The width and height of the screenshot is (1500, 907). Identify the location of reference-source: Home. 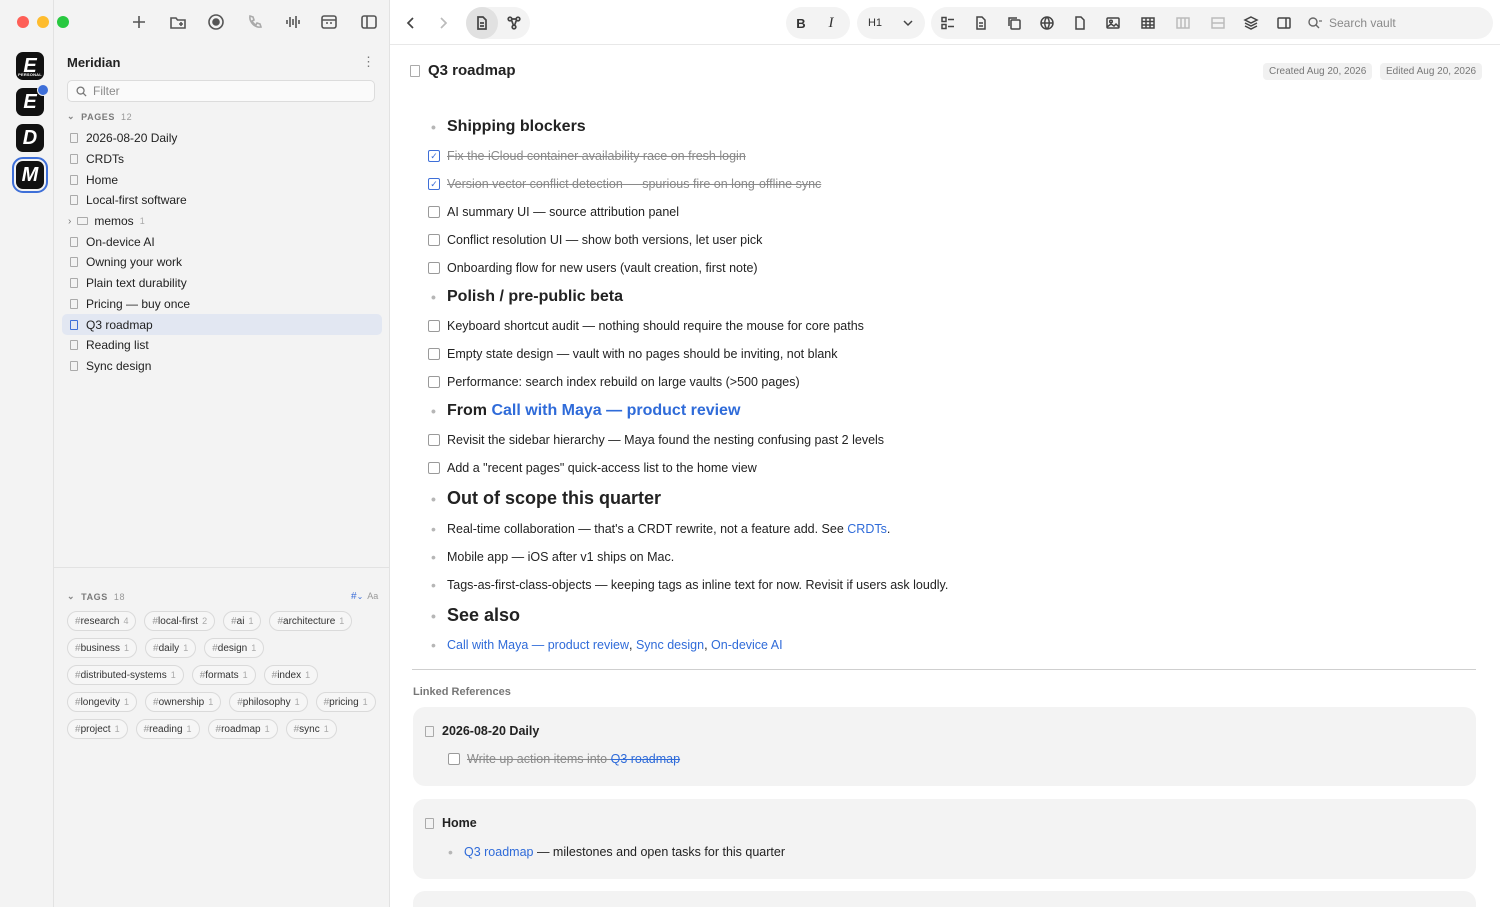
(451, 823).